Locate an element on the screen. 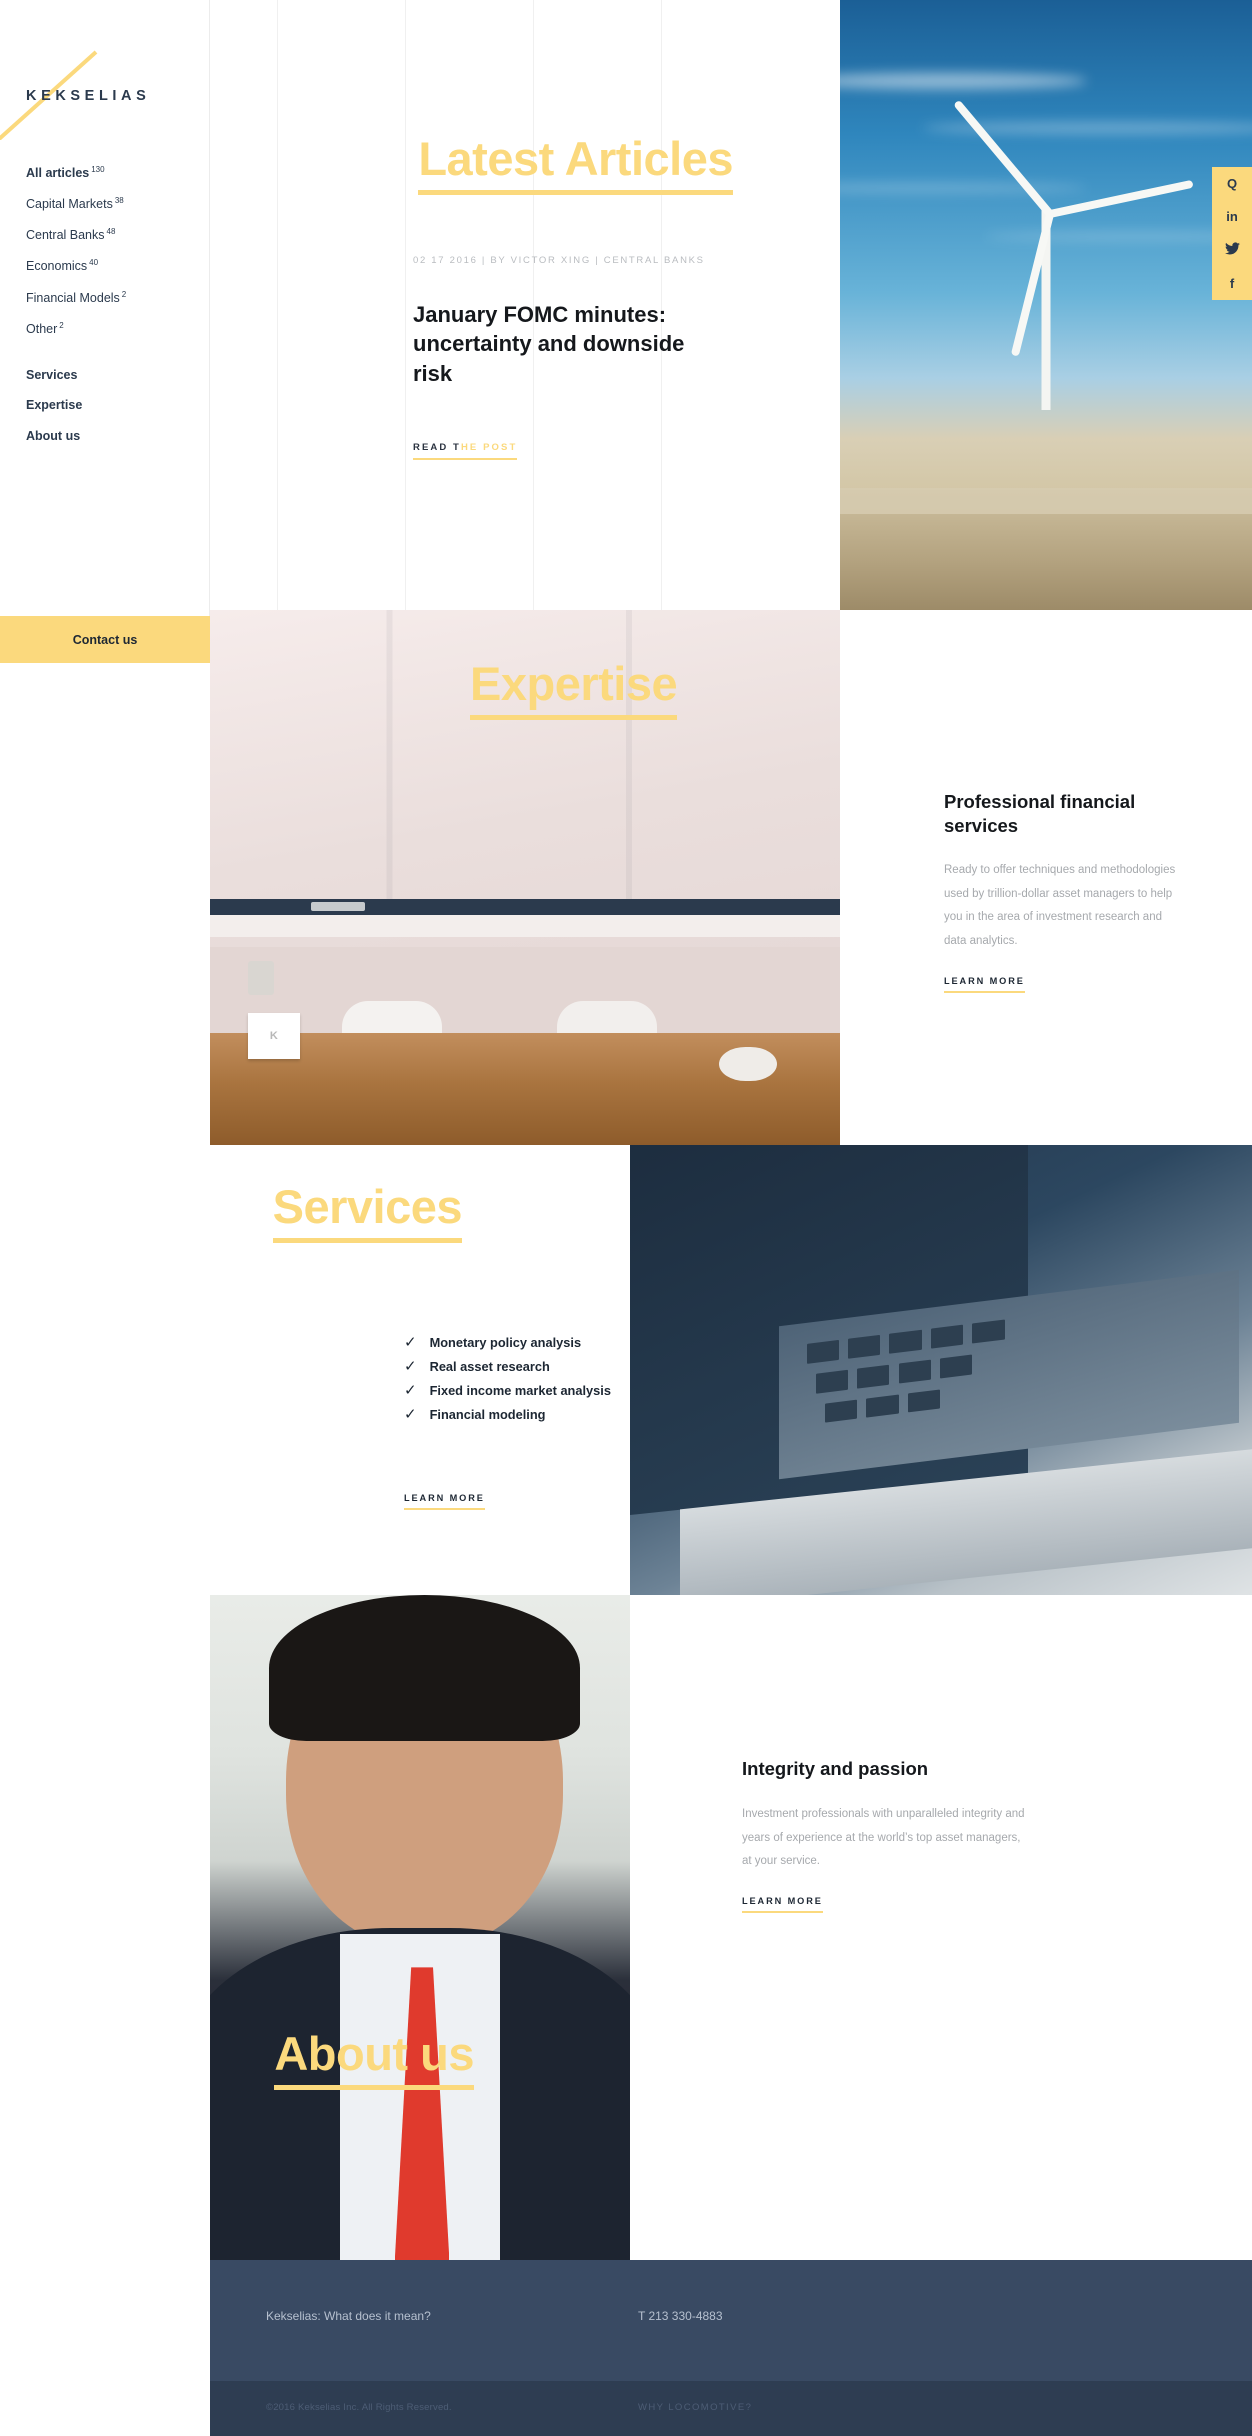 The width and height of the screenshot is (1252, 2436). sidebar-item-financial-models: Financial Models 2 is located at coordinates (116, 297).